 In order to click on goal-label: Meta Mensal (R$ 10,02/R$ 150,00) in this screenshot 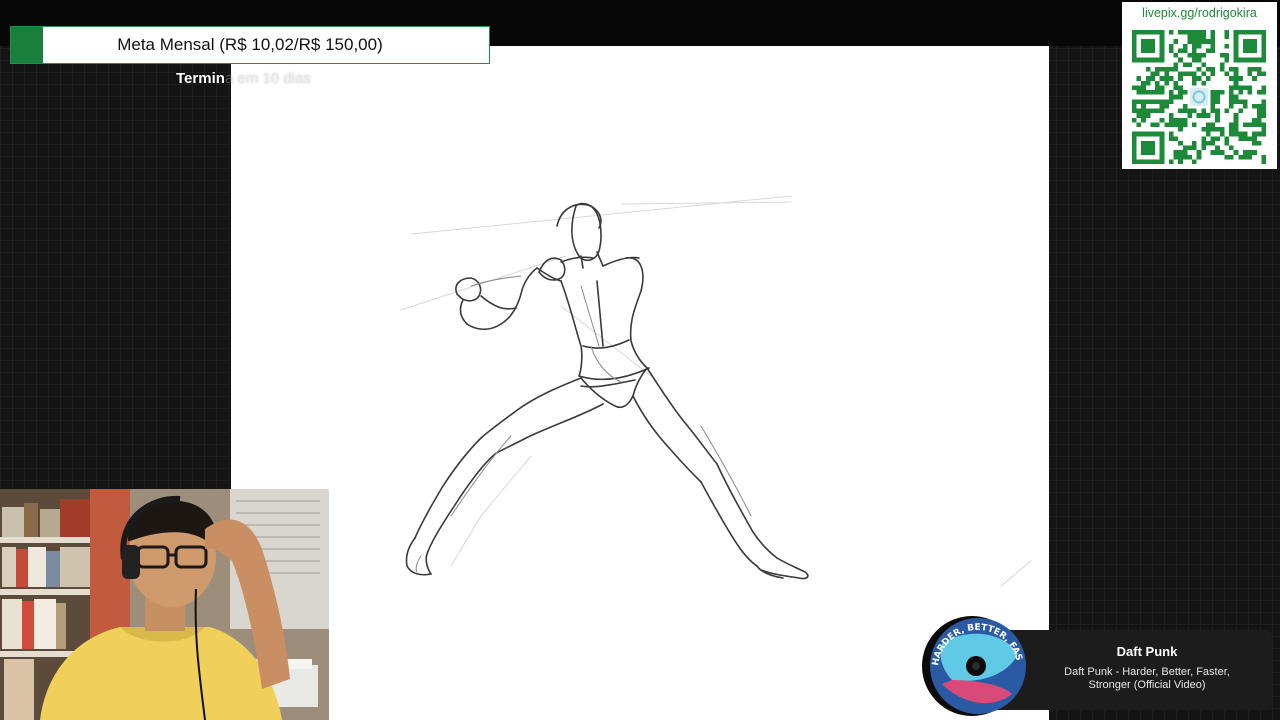, I will do `click(250, 44)`.